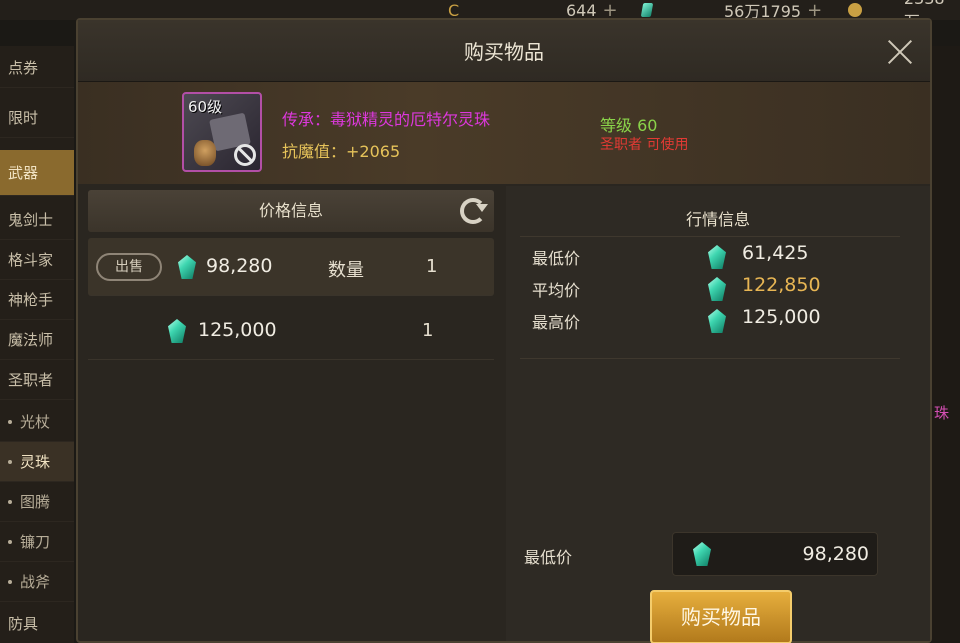  Describe the element at coordinates (942, 413) in the screenshot. I see `background-item-text: 珠` at that location.